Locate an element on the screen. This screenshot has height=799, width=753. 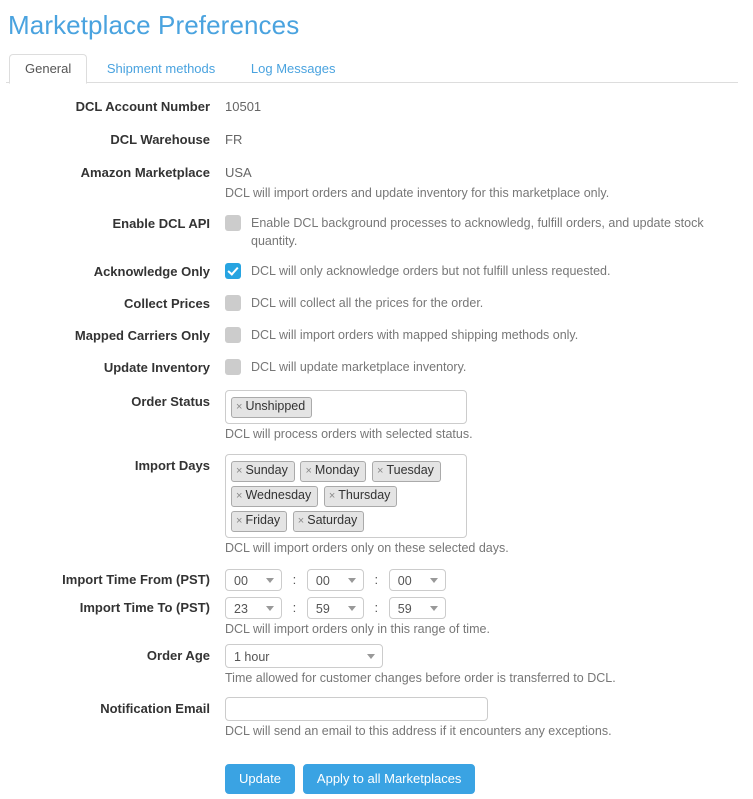
tag-label: Saturday is located at coordinates (332, 520).